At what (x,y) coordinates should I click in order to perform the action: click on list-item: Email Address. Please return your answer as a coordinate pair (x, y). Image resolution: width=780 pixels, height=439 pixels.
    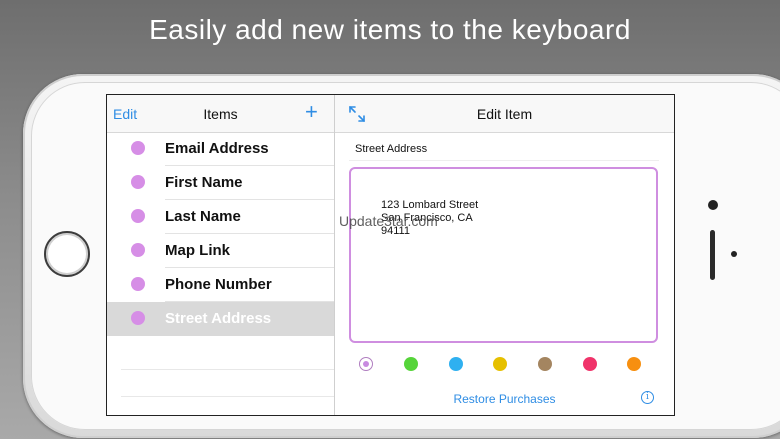
    Looking at the image, I should click on (220, 149).